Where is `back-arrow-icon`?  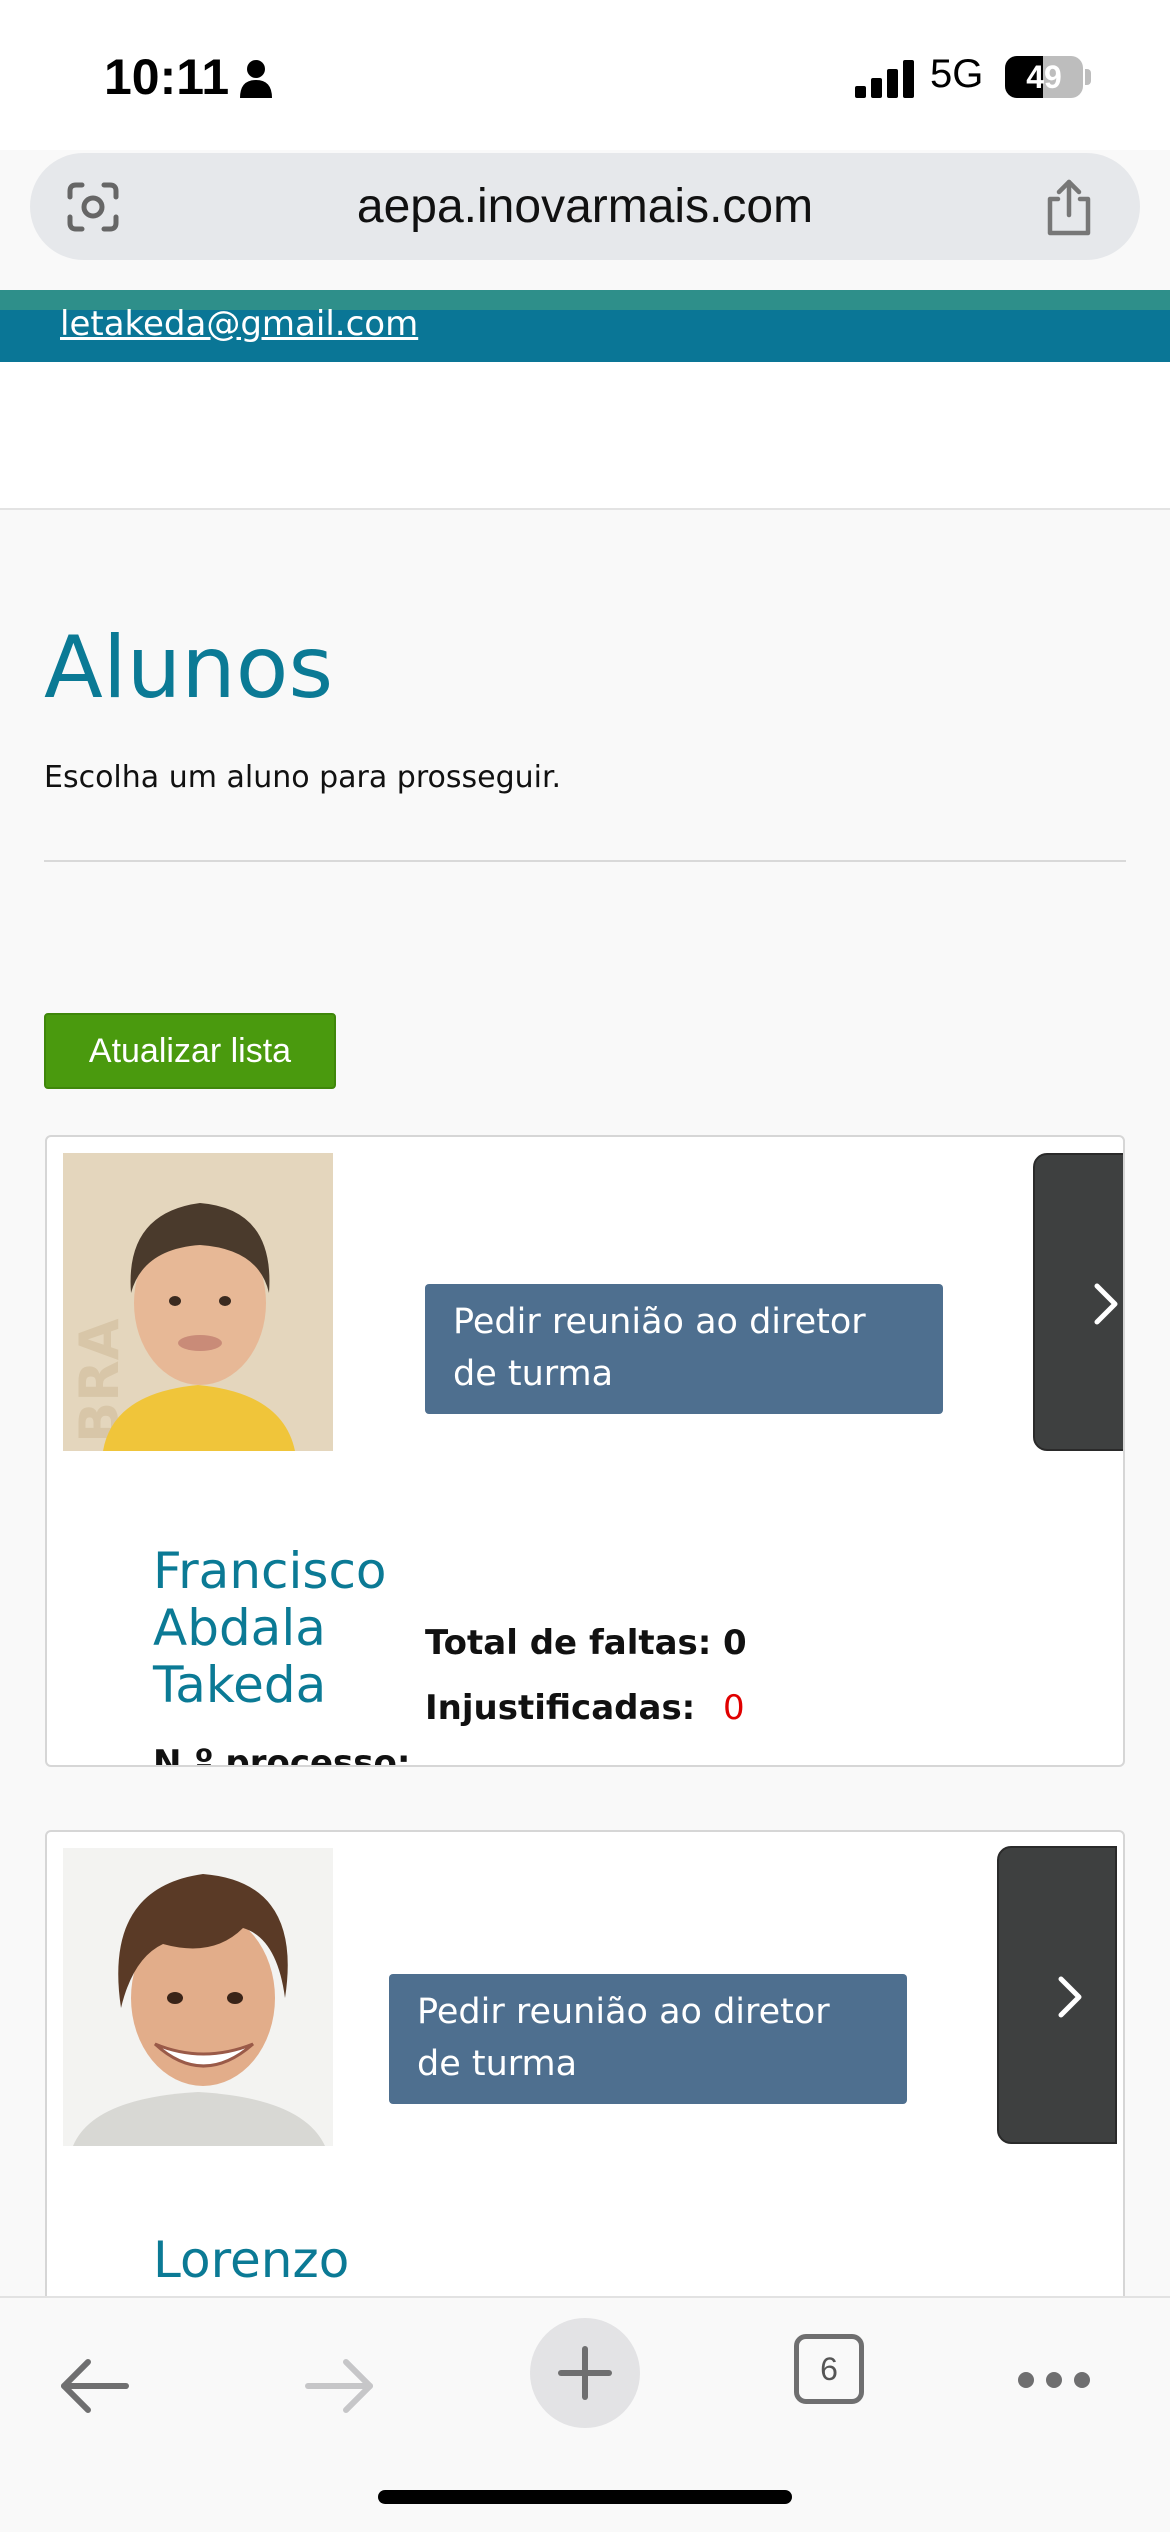
back-arrow-icon is located at coordinates (94, 2386).